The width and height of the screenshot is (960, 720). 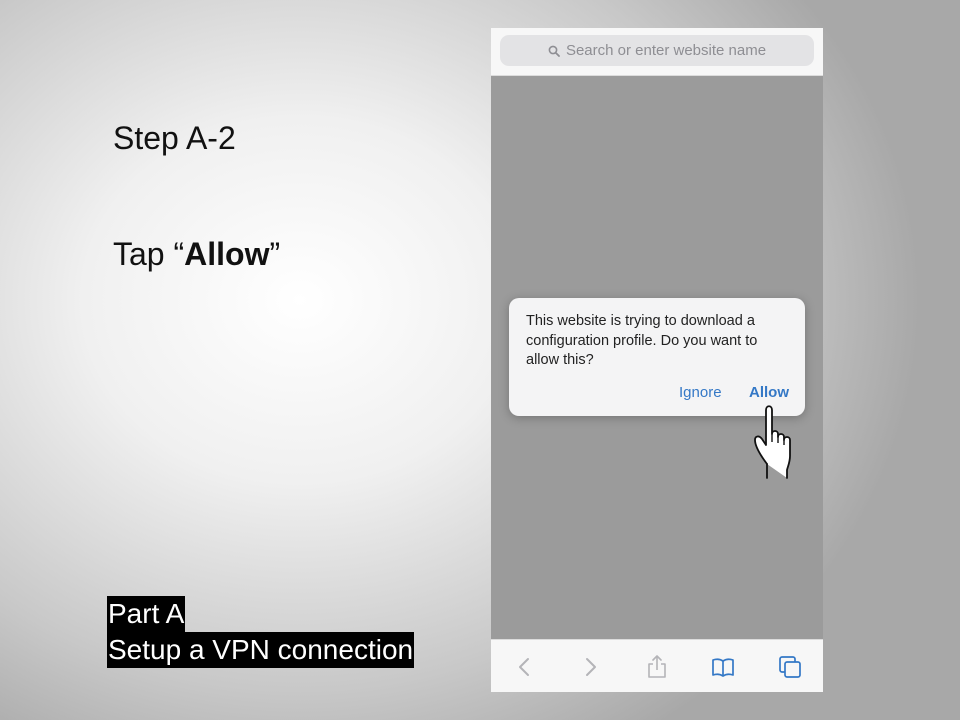 What do you see at coordinates (275, 254) in the screenshot?
I see `instruction-suffix: ”` at bounding box center [275, 254].